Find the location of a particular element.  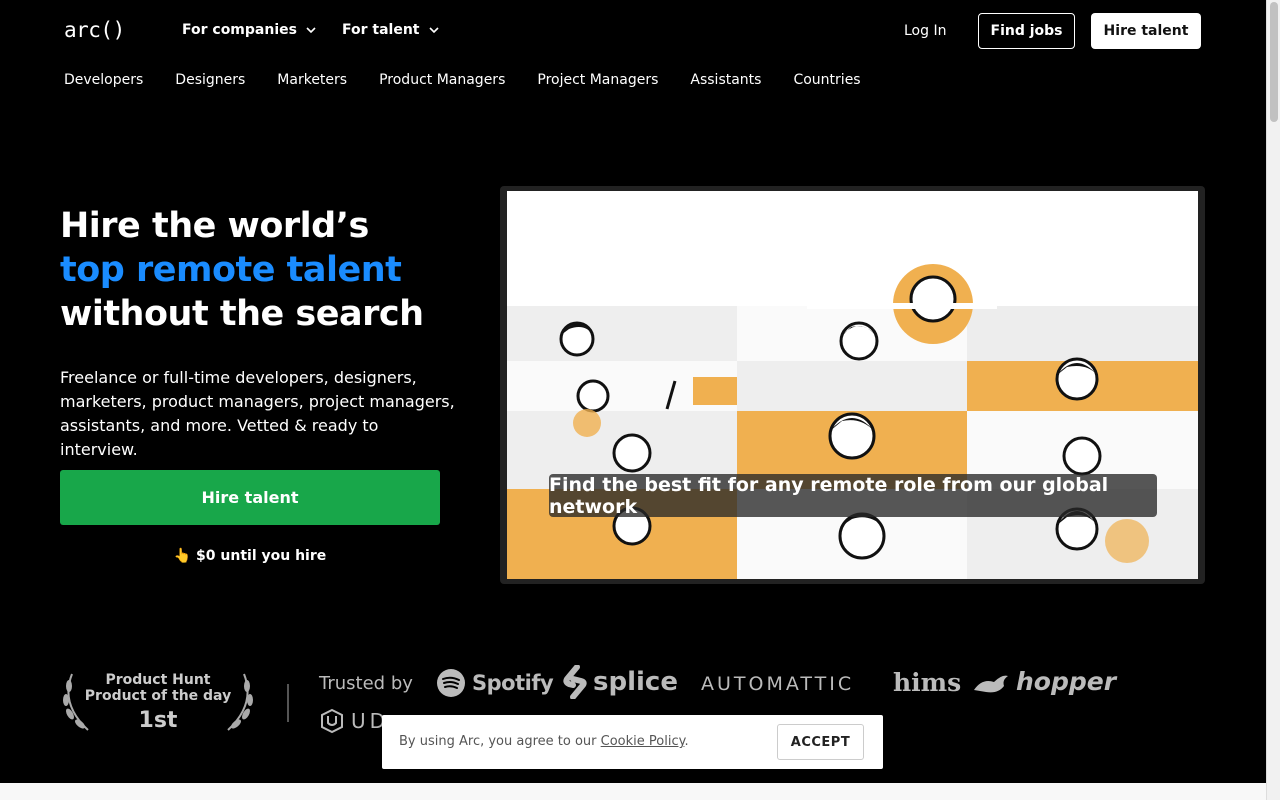

nav-for-companies: For companies is located at coordinates (249, 30).